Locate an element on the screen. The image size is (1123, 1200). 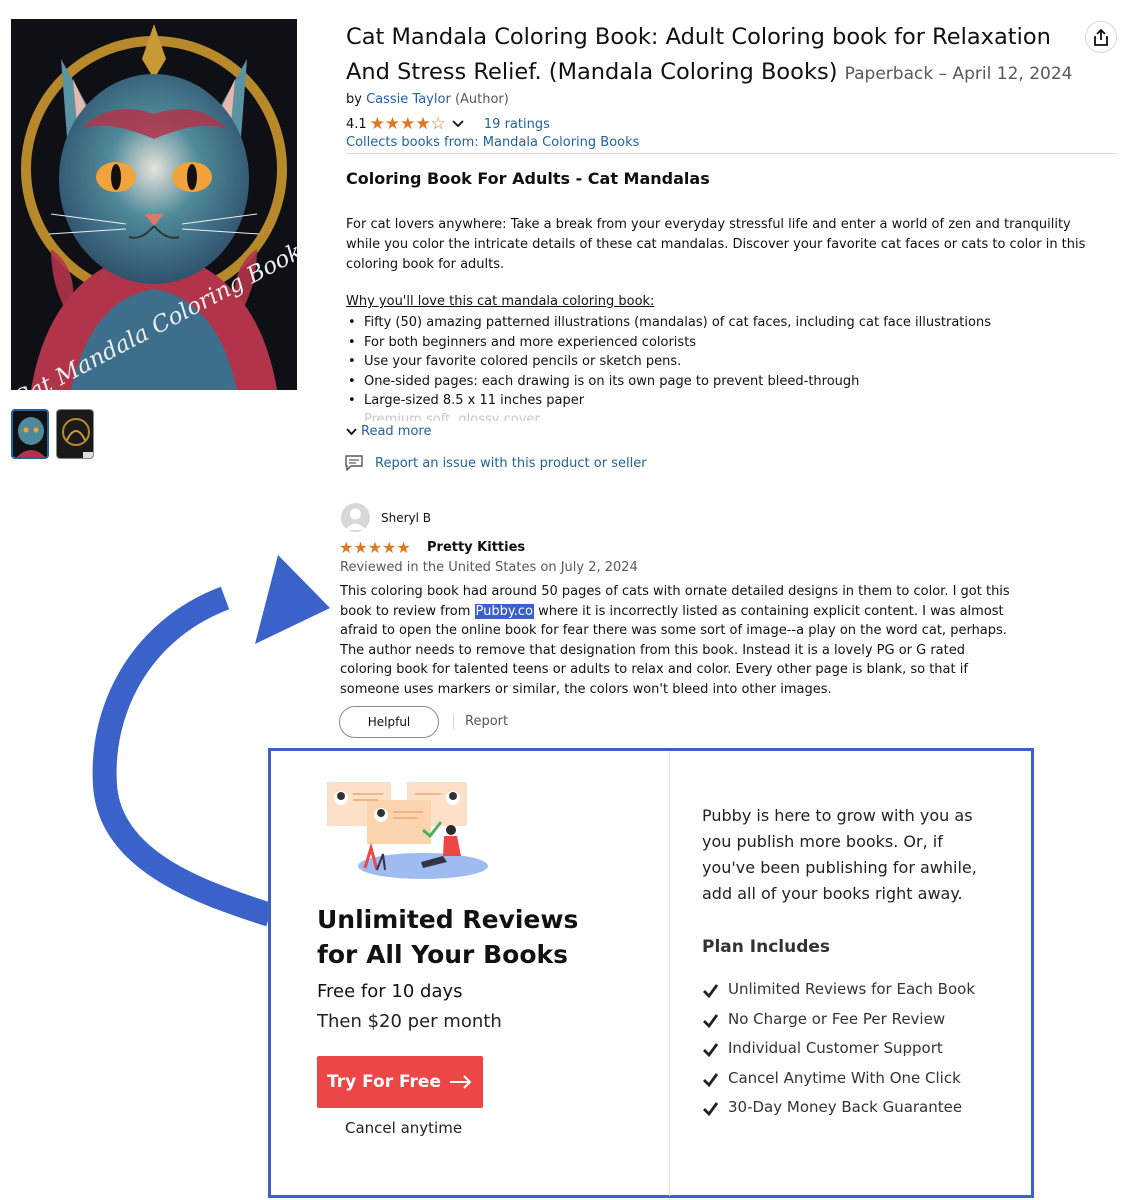
reviewer-name: Sheryl B is located at coordinates (406, 518).